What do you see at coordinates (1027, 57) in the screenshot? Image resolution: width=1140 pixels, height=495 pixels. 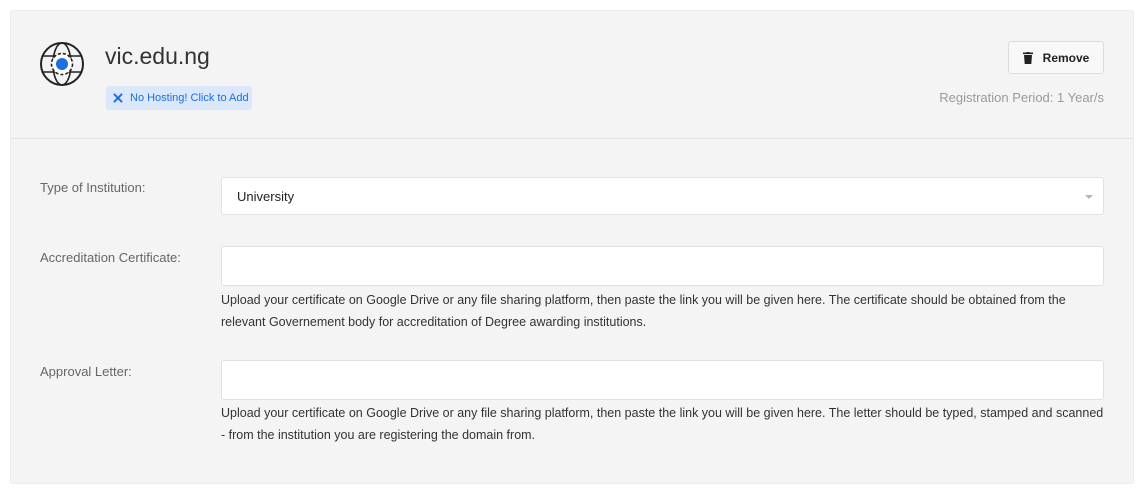 I see `trash-icon` at bounding box center [1027, 57].